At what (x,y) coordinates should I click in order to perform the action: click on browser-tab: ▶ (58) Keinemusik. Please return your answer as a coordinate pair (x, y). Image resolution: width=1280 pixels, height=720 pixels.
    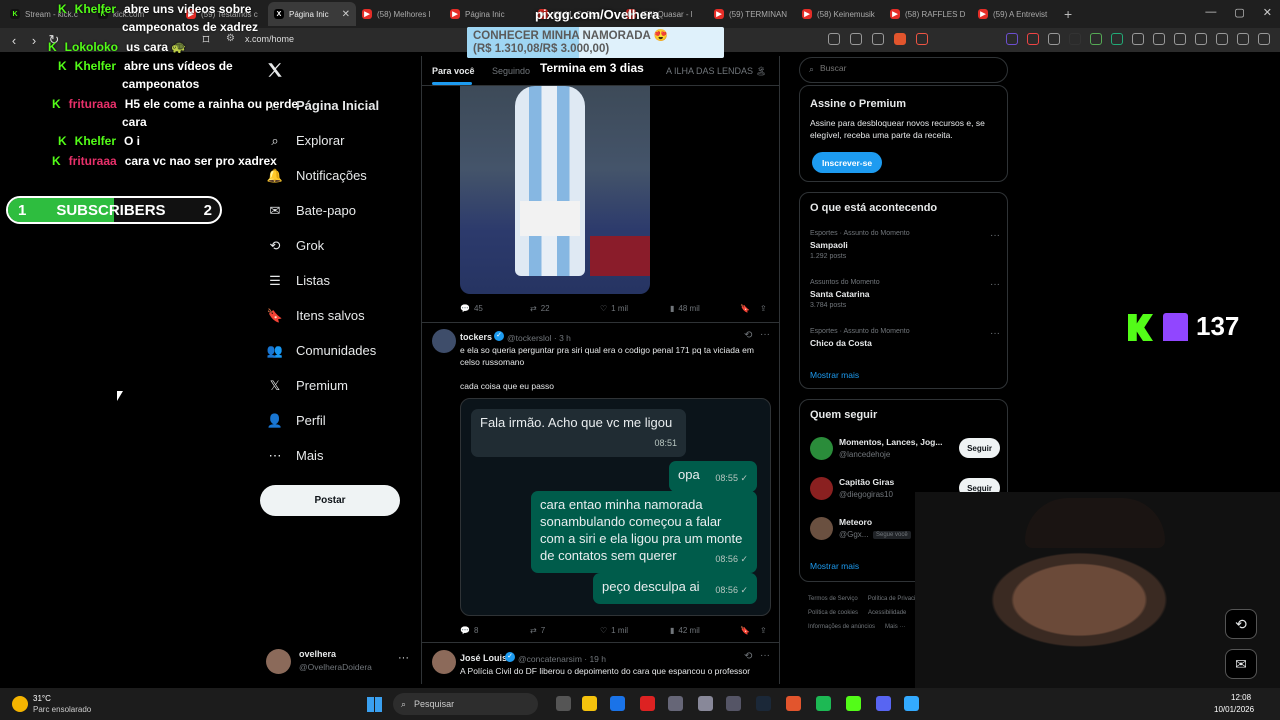
    Looking at the image, I should click on (840, 14).